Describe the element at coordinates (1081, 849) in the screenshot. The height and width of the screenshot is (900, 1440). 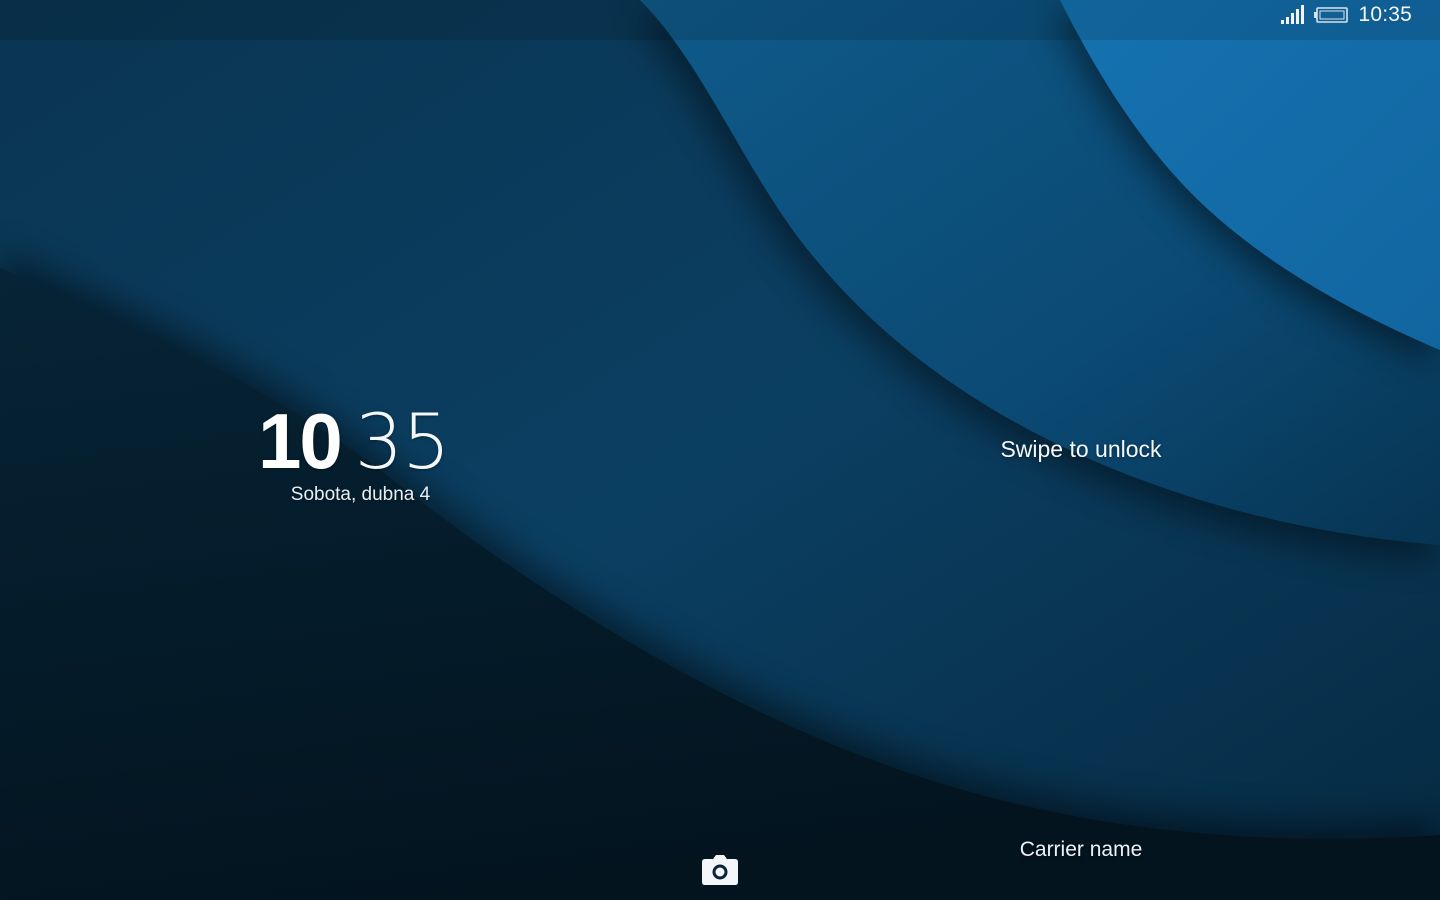
I see `carrier-name: Carrier name` at that location.